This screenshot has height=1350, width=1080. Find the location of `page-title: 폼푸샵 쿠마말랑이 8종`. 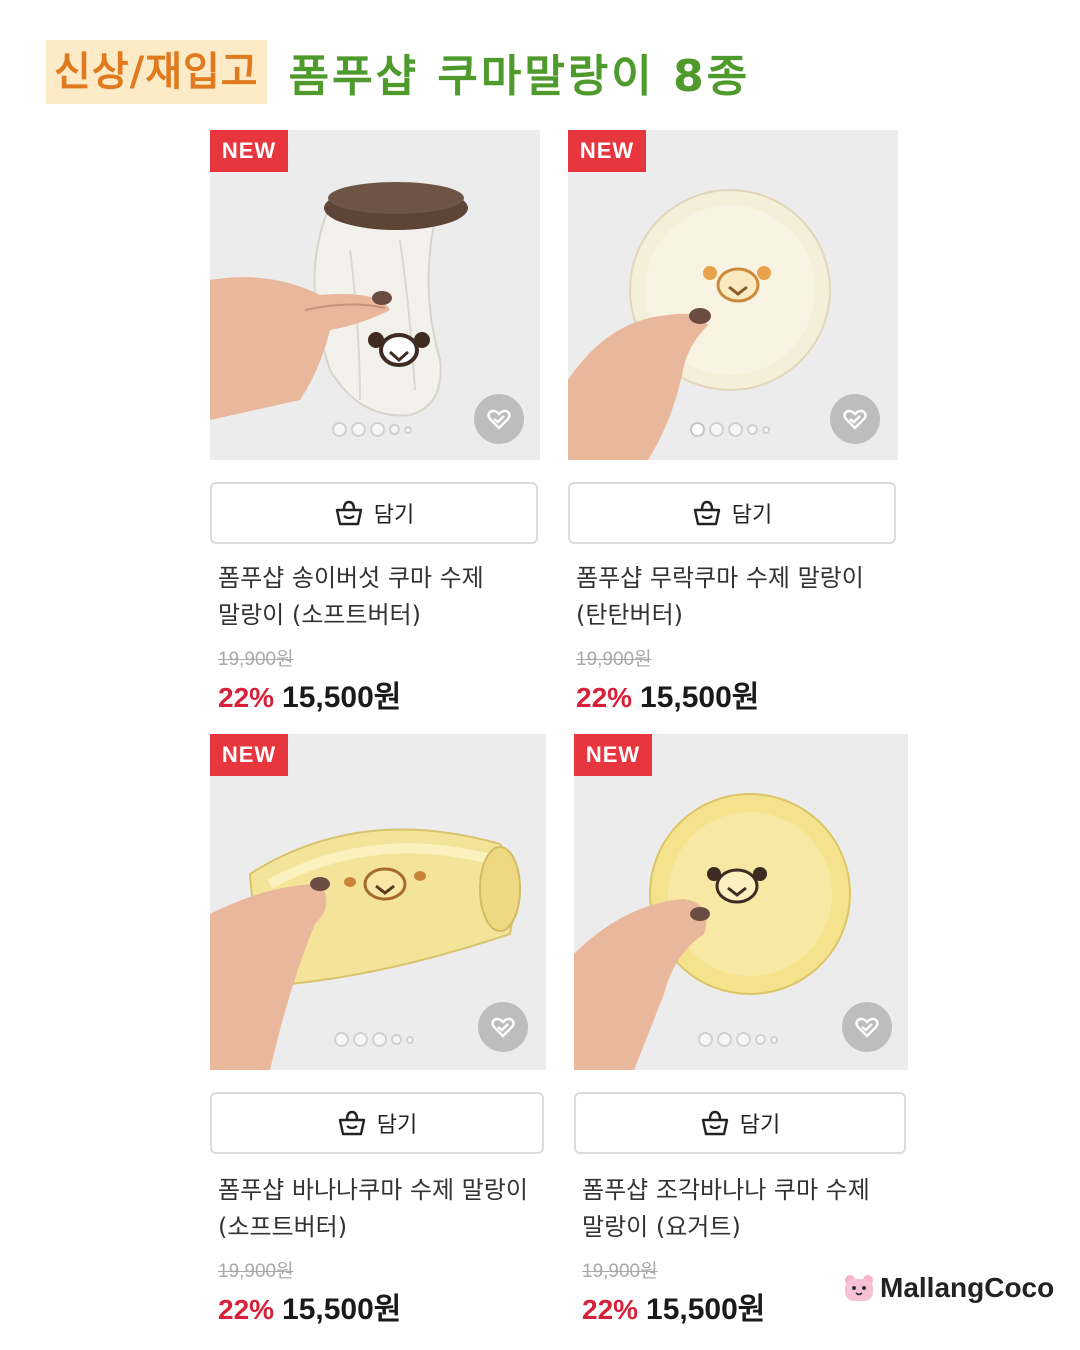

page-title: 폼푸샵 쿠마말랑이 8종 is located at coordinates (519, 76).